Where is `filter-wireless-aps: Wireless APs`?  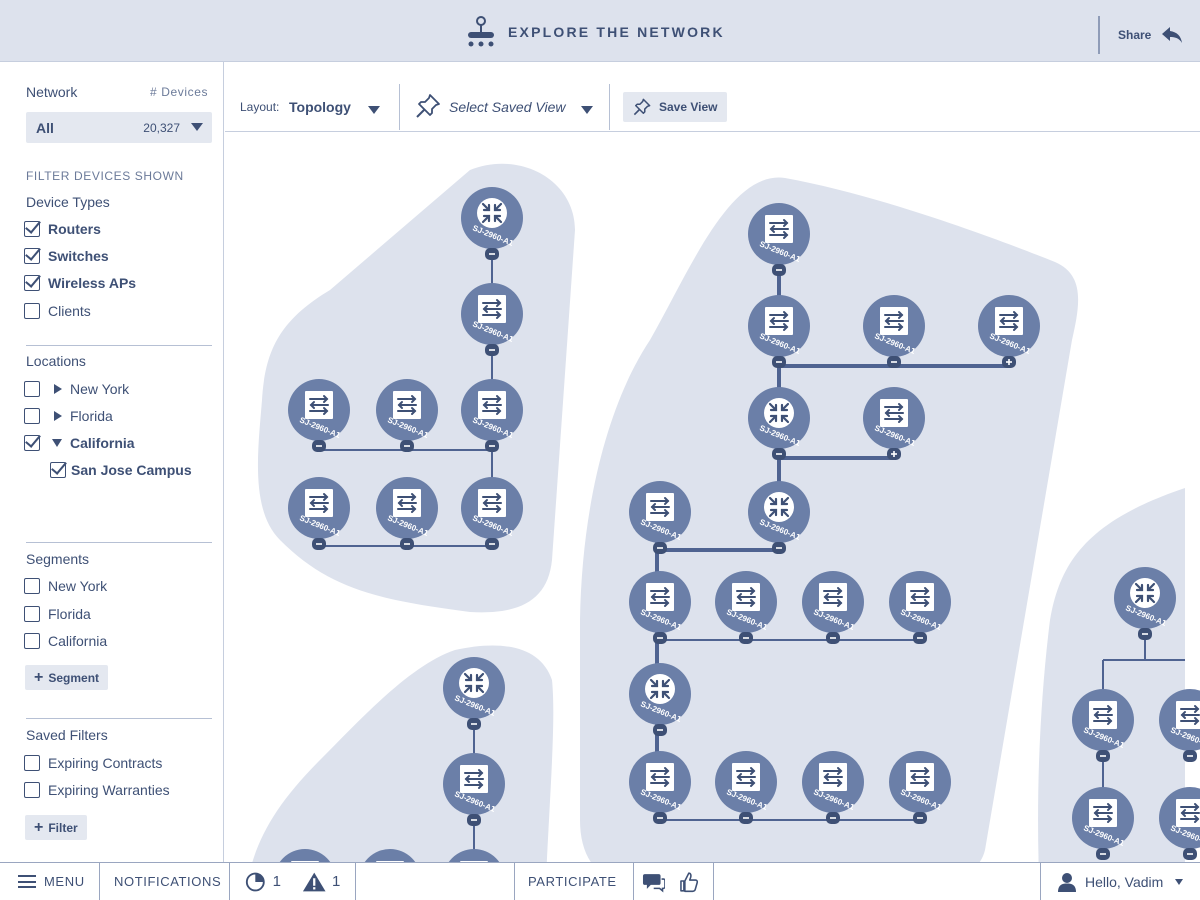 filter-wireless-aps: Wireless APs is located at coordinates (80, 283).